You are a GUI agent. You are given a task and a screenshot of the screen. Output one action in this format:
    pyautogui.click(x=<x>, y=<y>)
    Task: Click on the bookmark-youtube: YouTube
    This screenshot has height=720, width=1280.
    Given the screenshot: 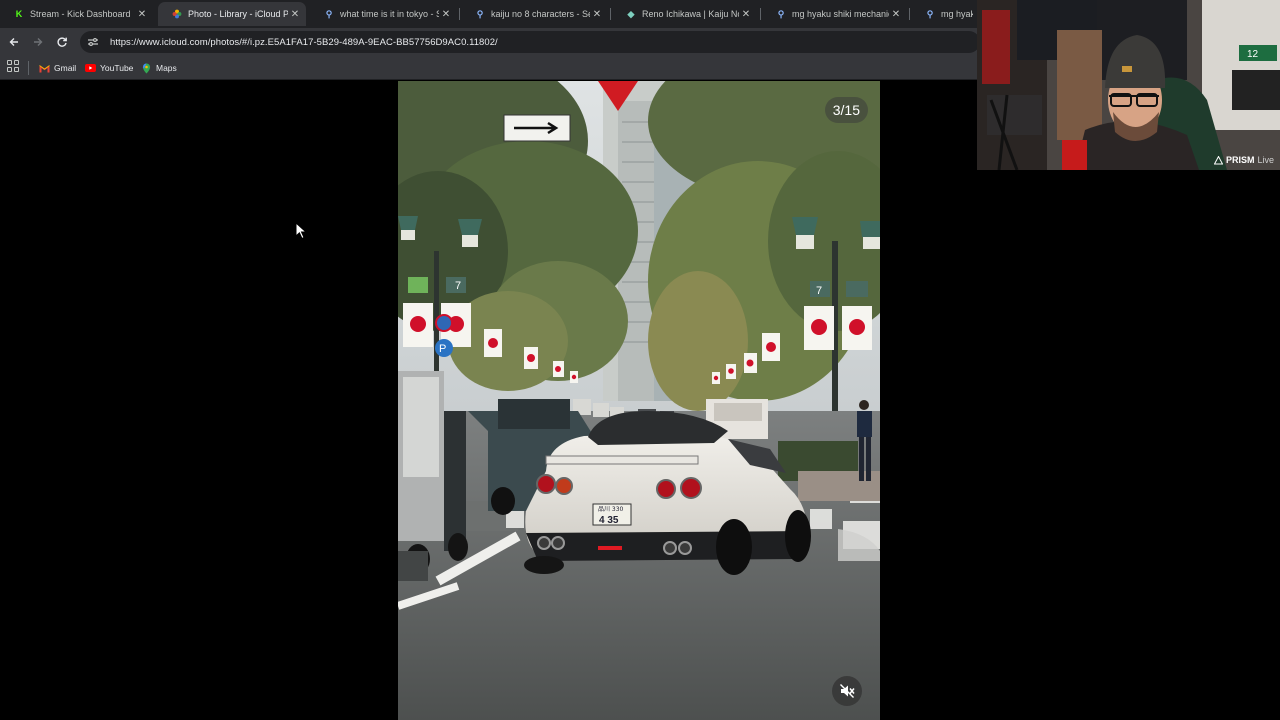 What is the action you would take?
    pyautogui.click(x=109, y=68)
    